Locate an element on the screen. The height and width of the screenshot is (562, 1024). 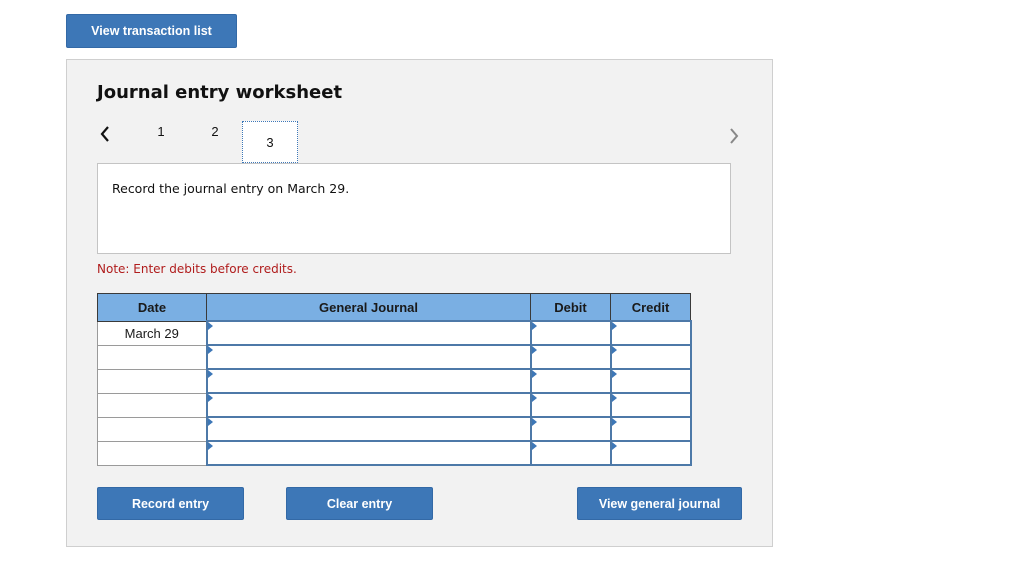
date-cell: March 29 is located at coordinates (152, 333).